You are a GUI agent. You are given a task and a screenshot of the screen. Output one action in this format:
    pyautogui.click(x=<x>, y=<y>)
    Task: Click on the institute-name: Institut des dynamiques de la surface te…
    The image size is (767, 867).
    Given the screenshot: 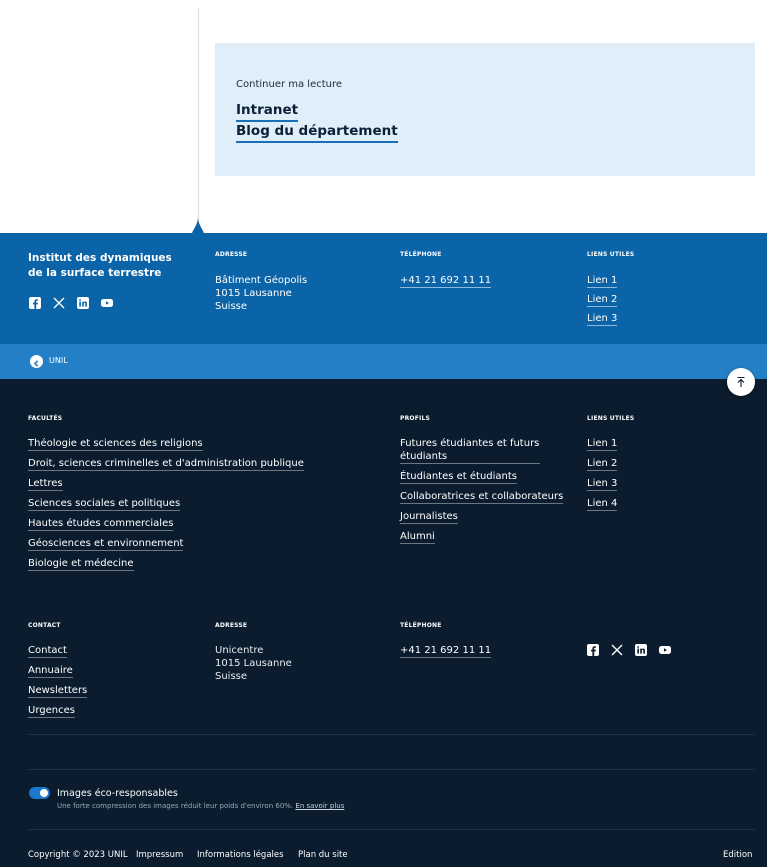 What is the action you would take?
    pyautogui.click(x=100, y=265)
    